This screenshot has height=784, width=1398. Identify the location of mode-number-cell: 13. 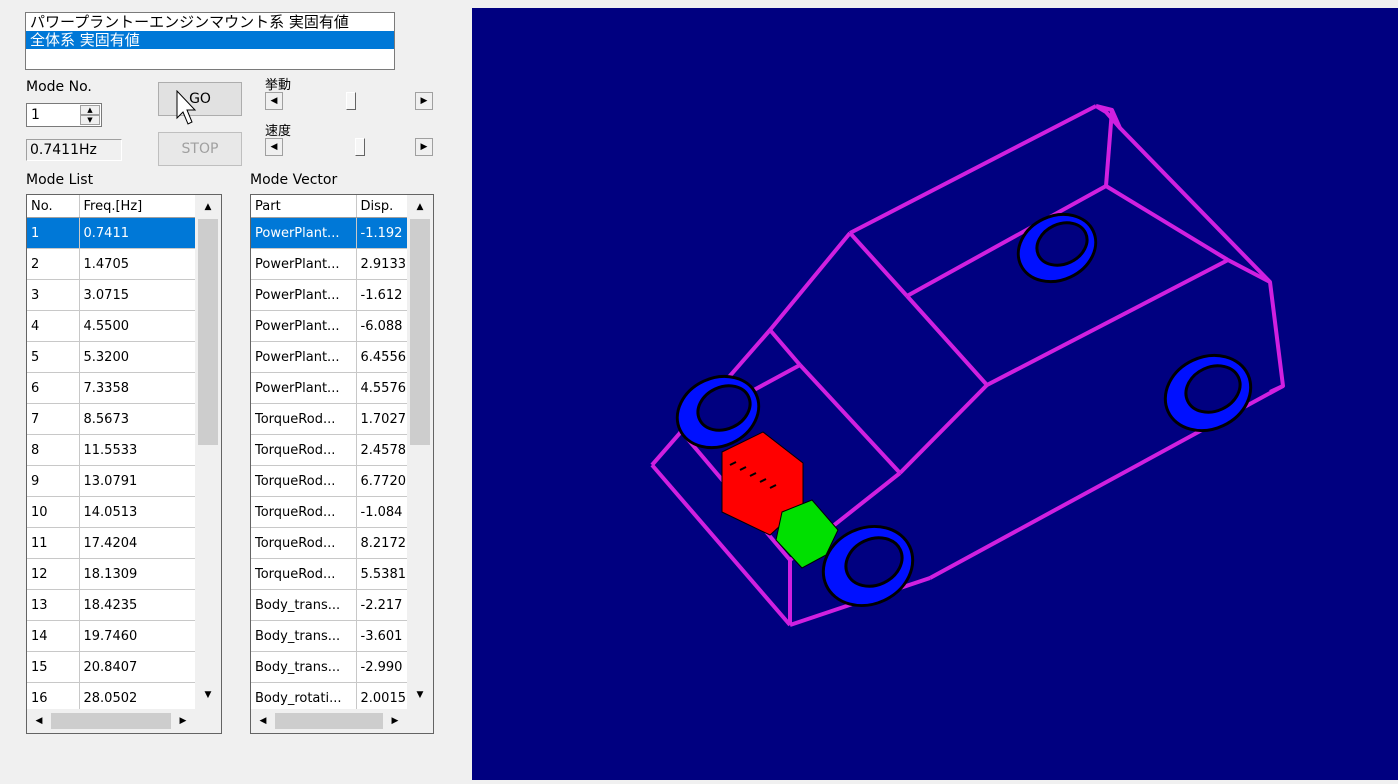
(53, 605).